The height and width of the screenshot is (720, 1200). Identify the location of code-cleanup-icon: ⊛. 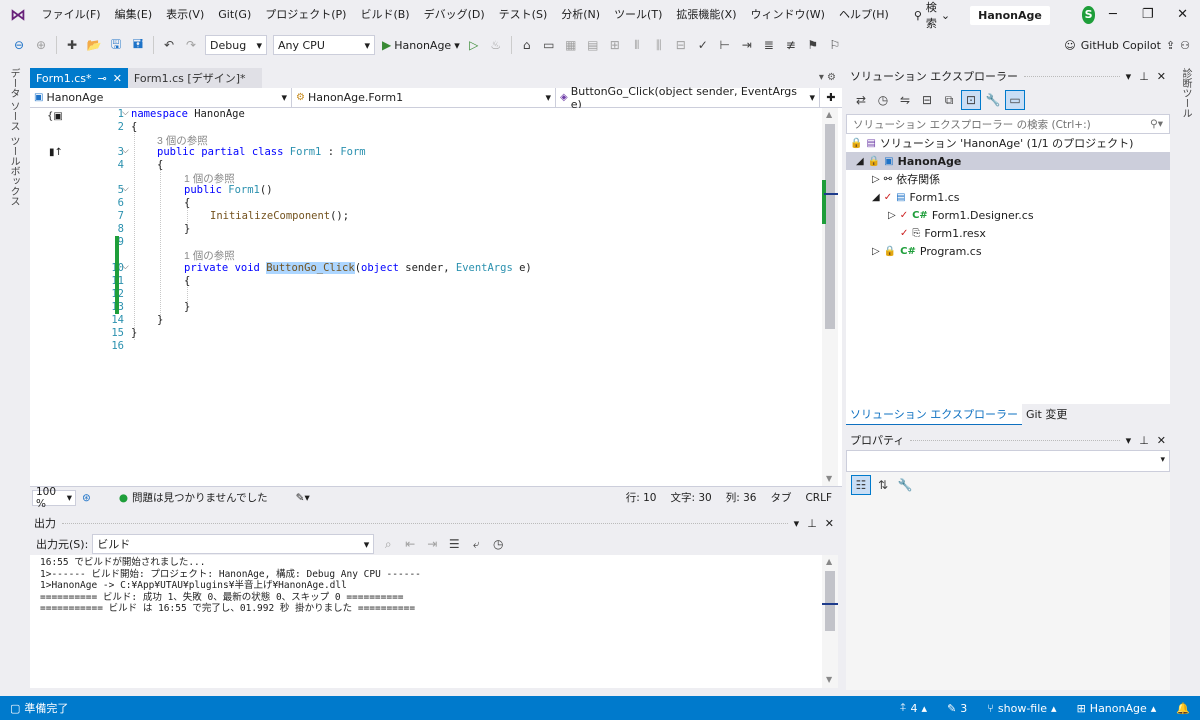
(86, 498).